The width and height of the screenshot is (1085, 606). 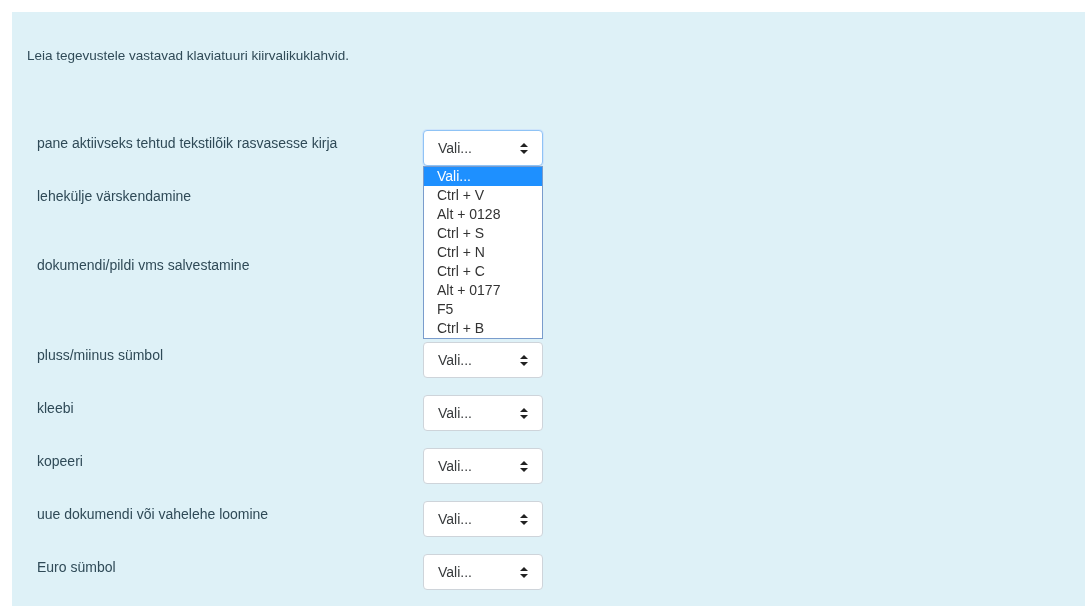 I want to click on question-label: lehekülje värskendamine, so click(x=115, y=197).